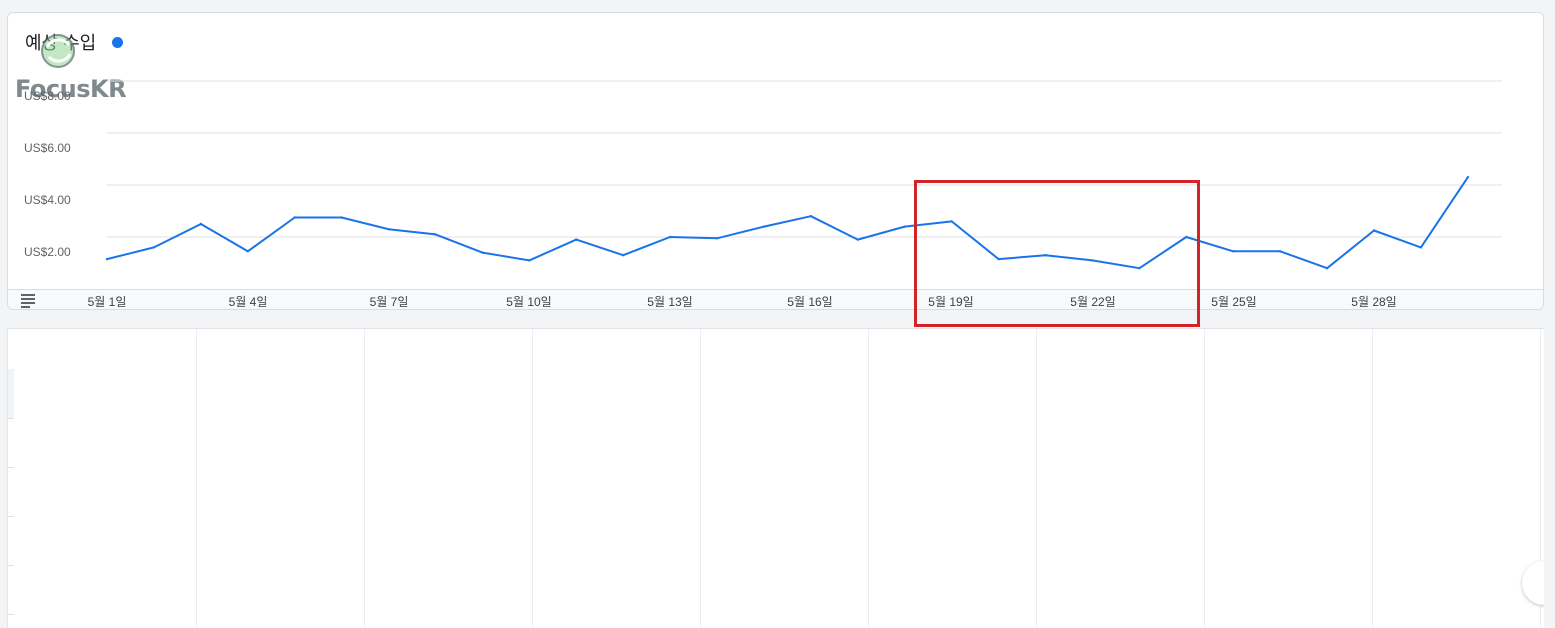 This screenshot has width=1555, height=628. Describe the element at coordinates (1234, 302) in the screenshot. I see `x-tick-label: 5월 25일` at that location.